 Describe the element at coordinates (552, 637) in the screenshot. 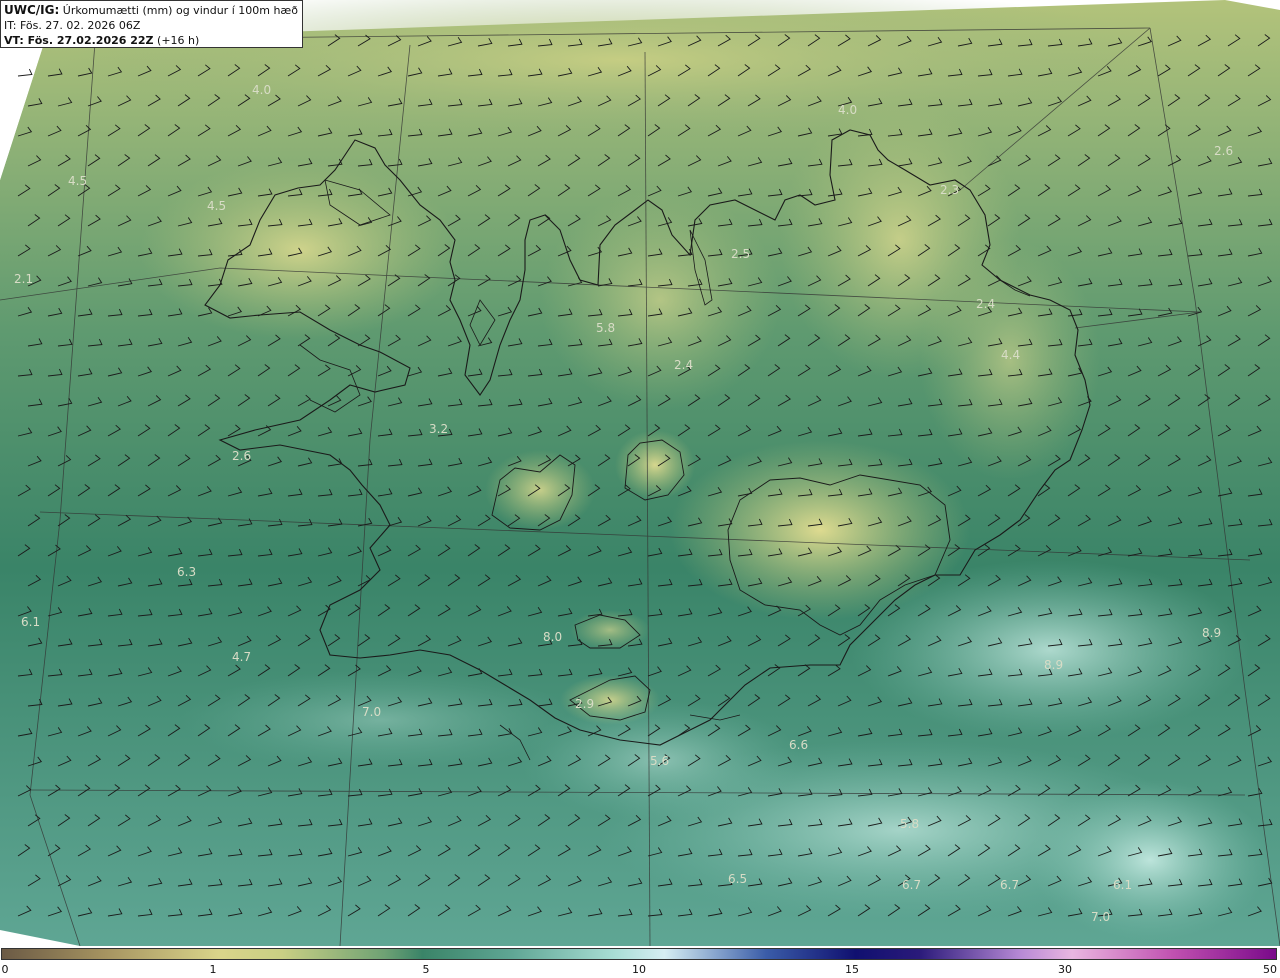

I see `value-label: 8.0` at that location.